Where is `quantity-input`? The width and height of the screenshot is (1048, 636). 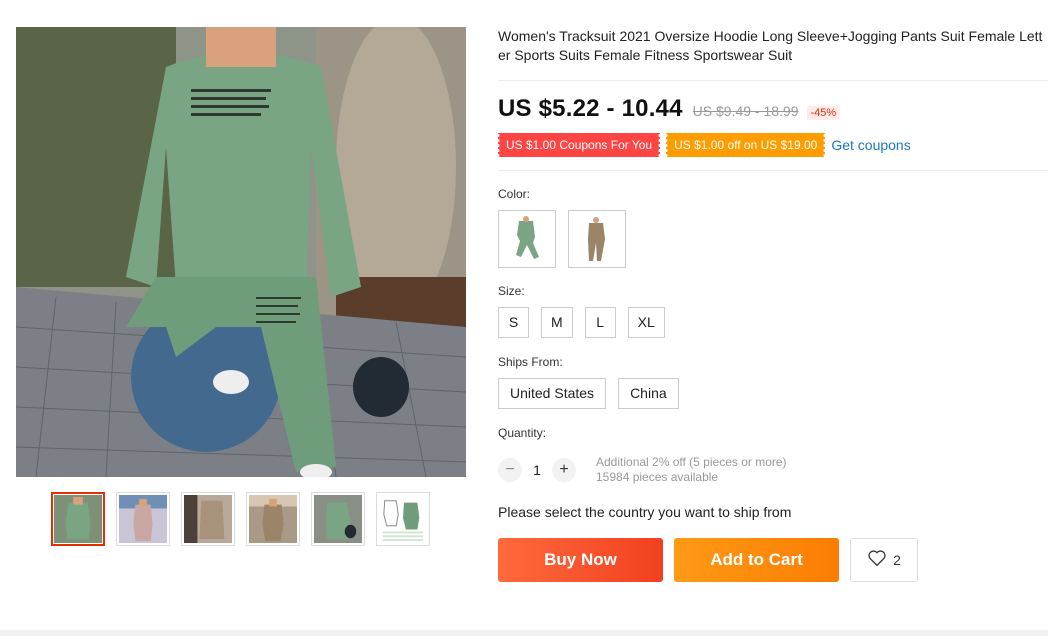
quantity-input is located at coordinates (537, 470).